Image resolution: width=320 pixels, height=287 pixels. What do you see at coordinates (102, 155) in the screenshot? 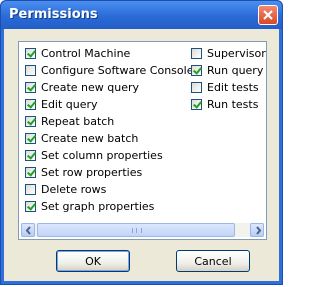
I see `permission-label: Set column properties` at bounding box center [102, 155].